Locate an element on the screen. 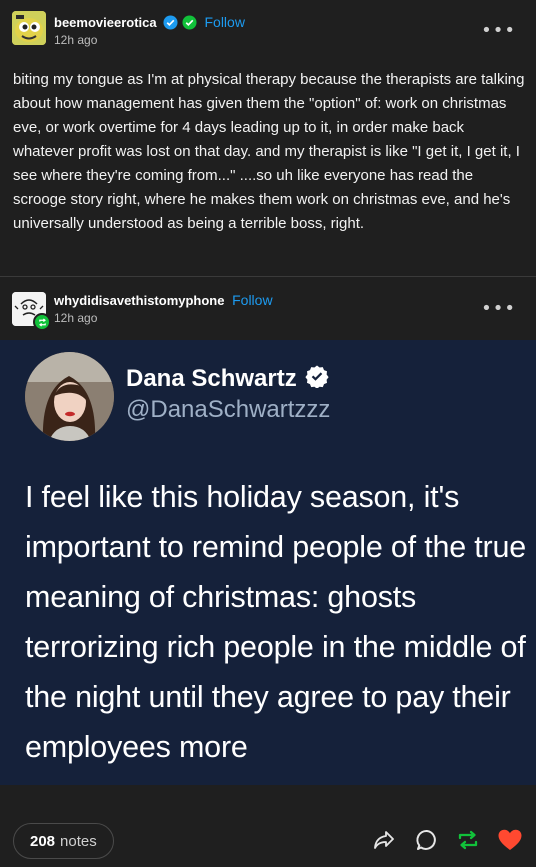 This screenshot has height=867, width=536. post-header: beemovieerotica Follow 12h ago ••• is located at coordinates (268, 30).